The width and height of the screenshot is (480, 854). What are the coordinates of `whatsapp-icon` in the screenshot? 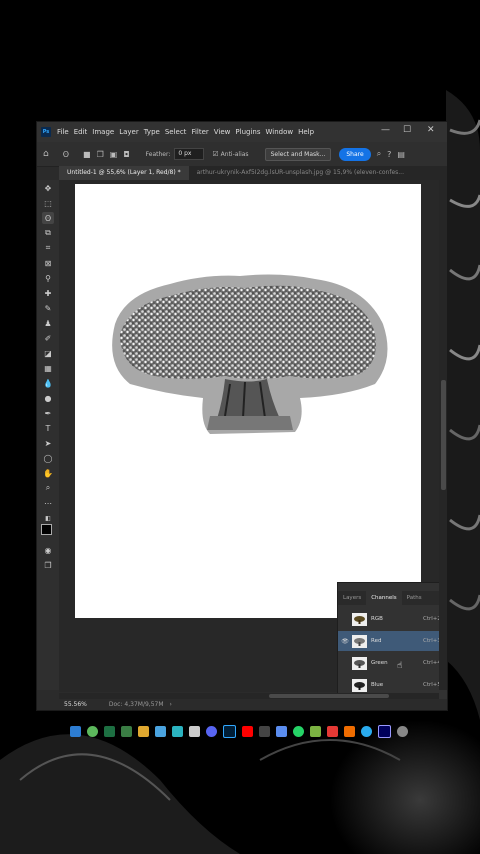 It's located at (298, 731).